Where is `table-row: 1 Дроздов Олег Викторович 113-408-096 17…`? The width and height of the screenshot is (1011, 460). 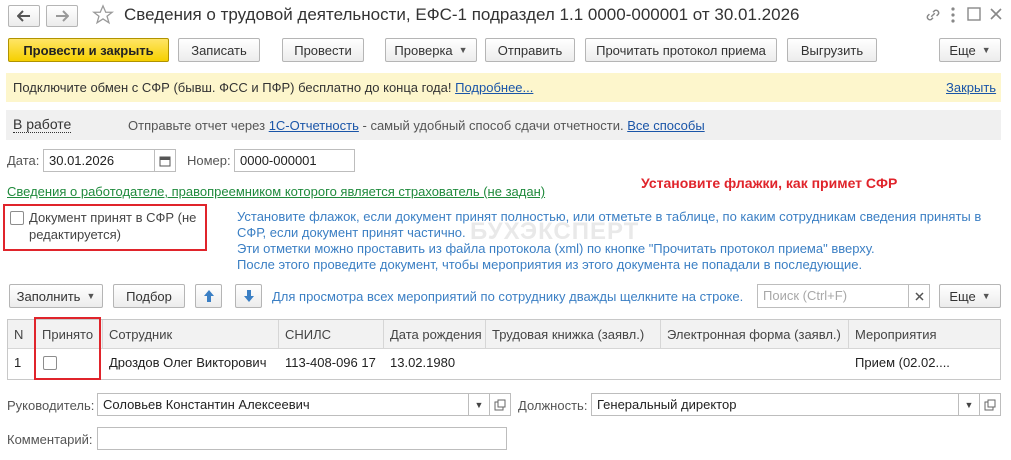
table-row: 1 Дроздов Олег Викторович 113-408-096 17… is located at coordinates (504, 364).